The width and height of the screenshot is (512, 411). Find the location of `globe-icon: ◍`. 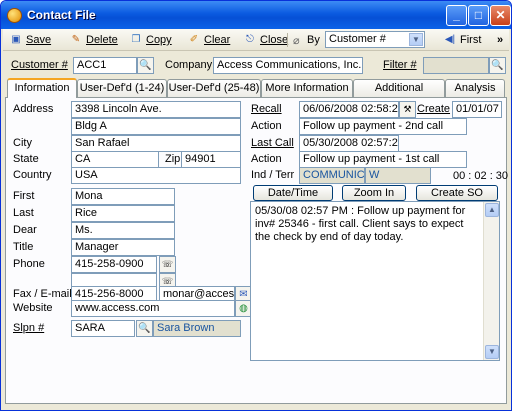

globe-icon: ◍ is located at coordinates (243, 308).